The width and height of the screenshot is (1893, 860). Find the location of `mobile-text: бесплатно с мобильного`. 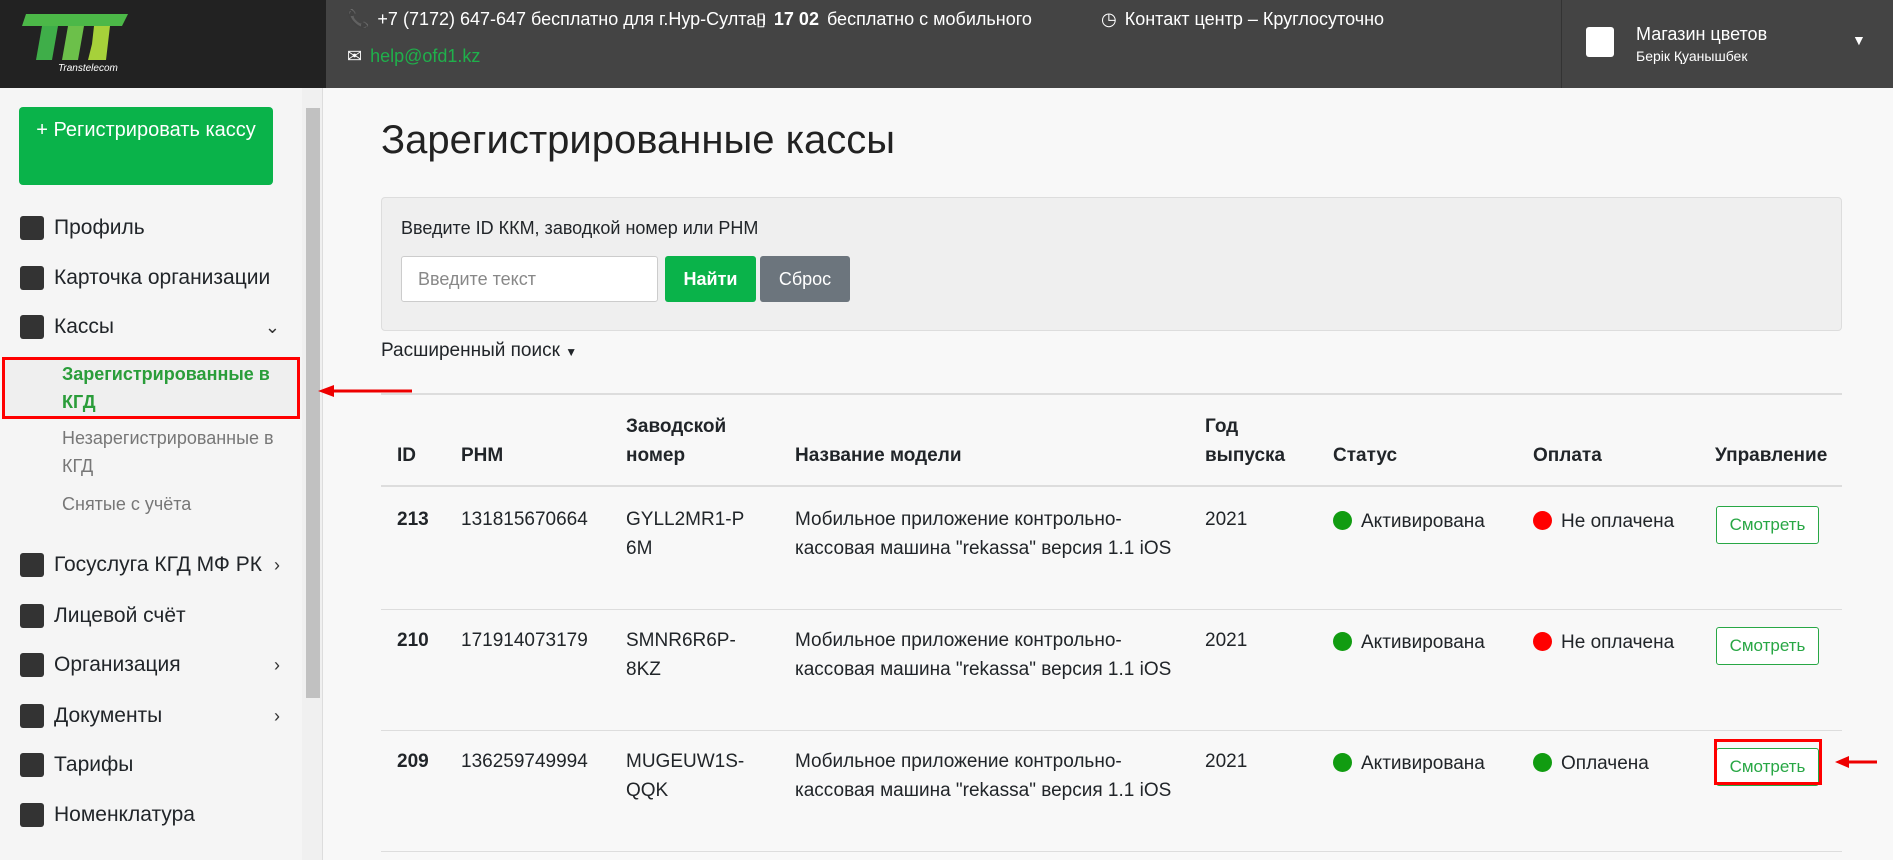

mobile-text: бесплатно с мобильного is located at coordinates (929, 19).